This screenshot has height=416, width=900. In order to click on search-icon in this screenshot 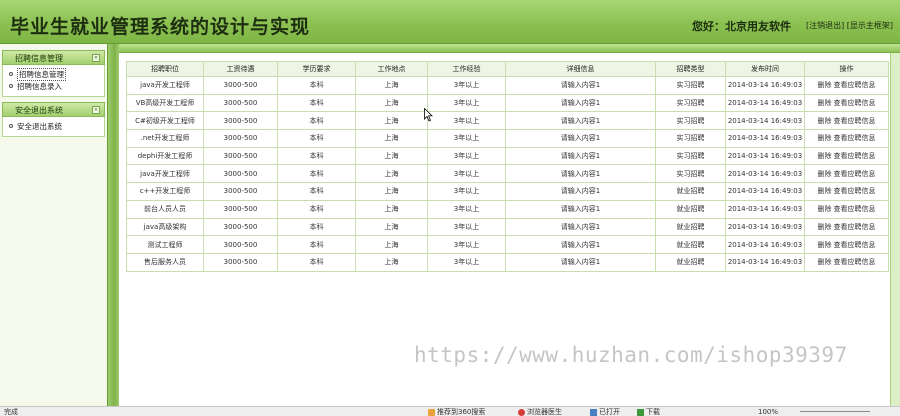, I will do `click(431, 412)`.